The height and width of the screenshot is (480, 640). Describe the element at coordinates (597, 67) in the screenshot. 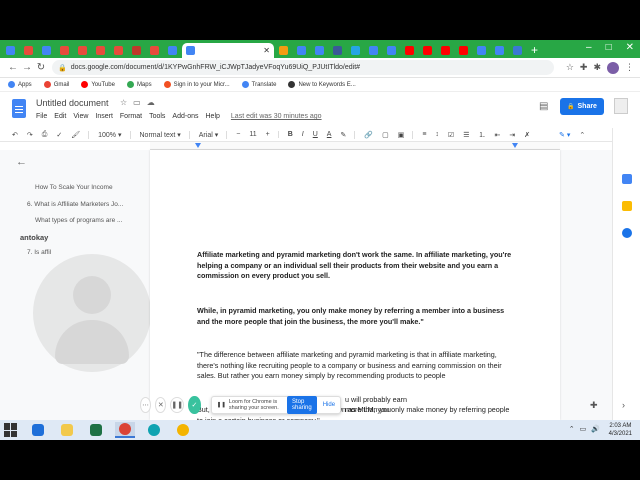

I see `extensions-puzzle-icon: ✱` at that location.